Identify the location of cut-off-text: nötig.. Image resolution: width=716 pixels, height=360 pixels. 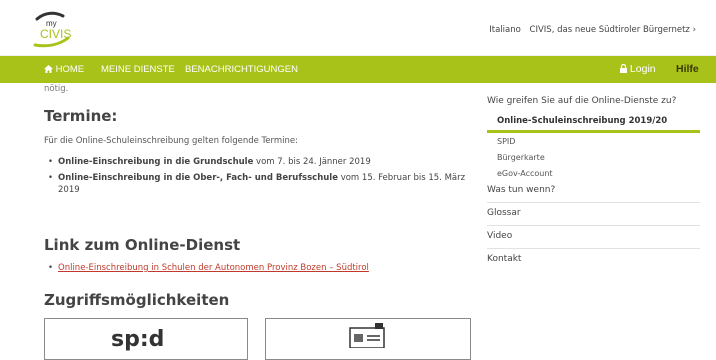
(56, 89).